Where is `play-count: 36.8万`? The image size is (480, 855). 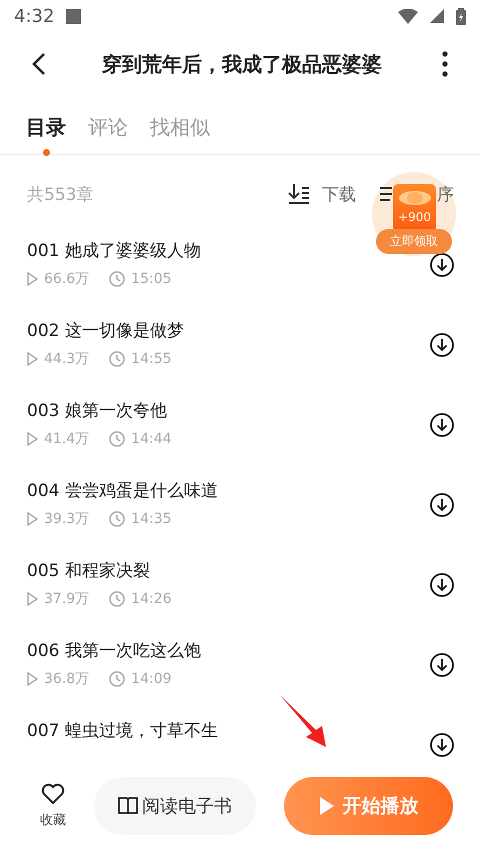 play-count: 36.8万 is located at coordinates (67, 679).